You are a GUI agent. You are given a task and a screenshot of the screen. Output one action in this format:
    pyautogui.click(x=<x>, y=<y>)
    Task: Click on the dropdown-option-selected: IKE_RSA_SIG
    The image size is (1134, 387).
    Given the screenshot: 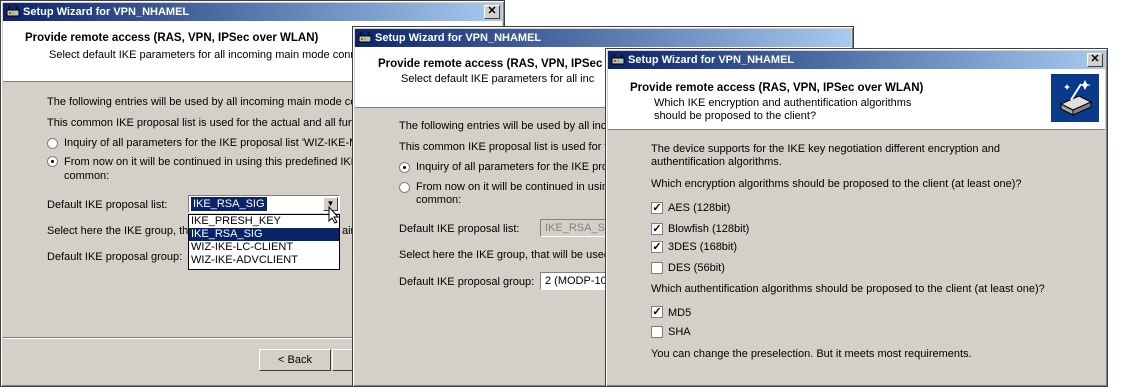 What is the action you would take?
    pyautogui.click(x=264, y=234)
    